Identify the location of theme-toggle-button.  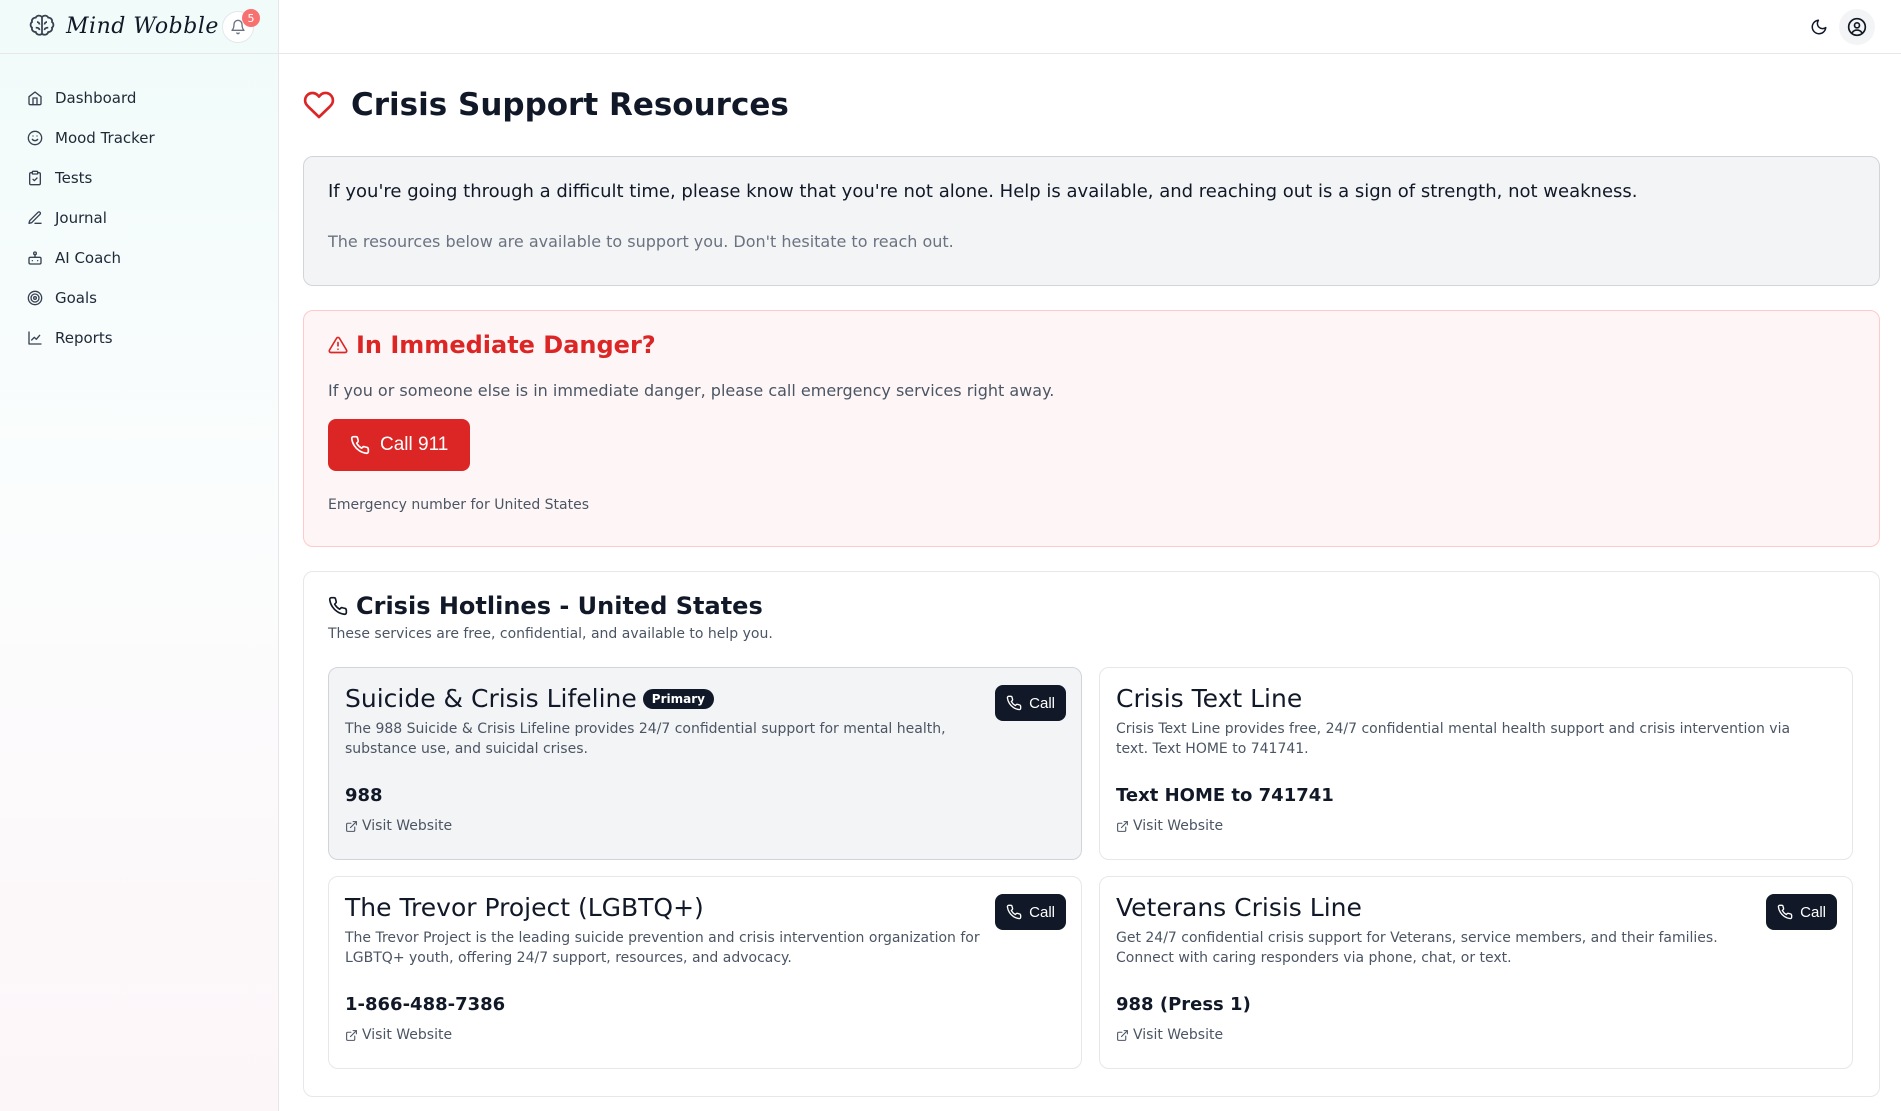
(1819, 27).